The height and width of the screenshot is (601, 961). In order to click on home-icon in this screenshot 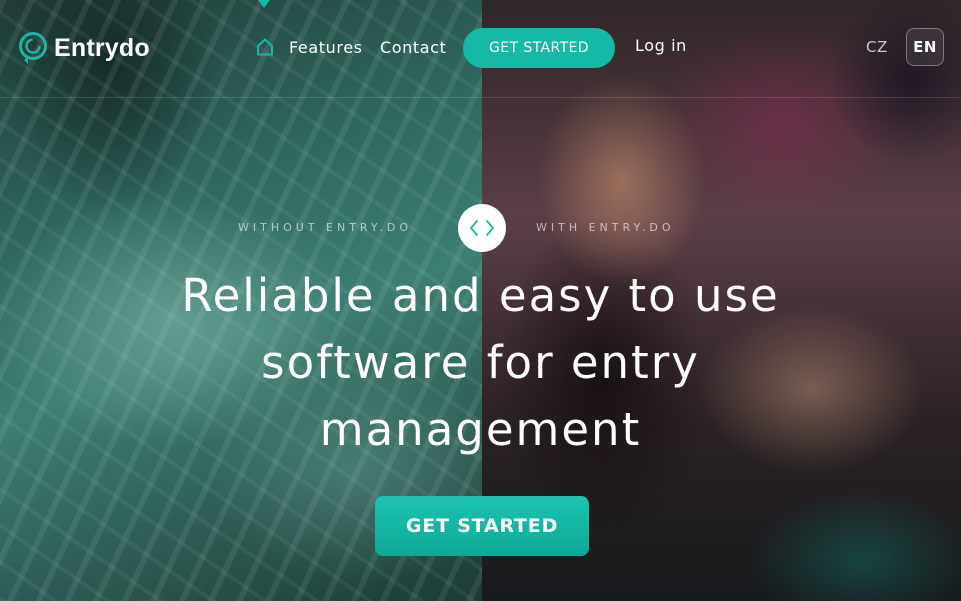, I will do `click(265, 47)`.